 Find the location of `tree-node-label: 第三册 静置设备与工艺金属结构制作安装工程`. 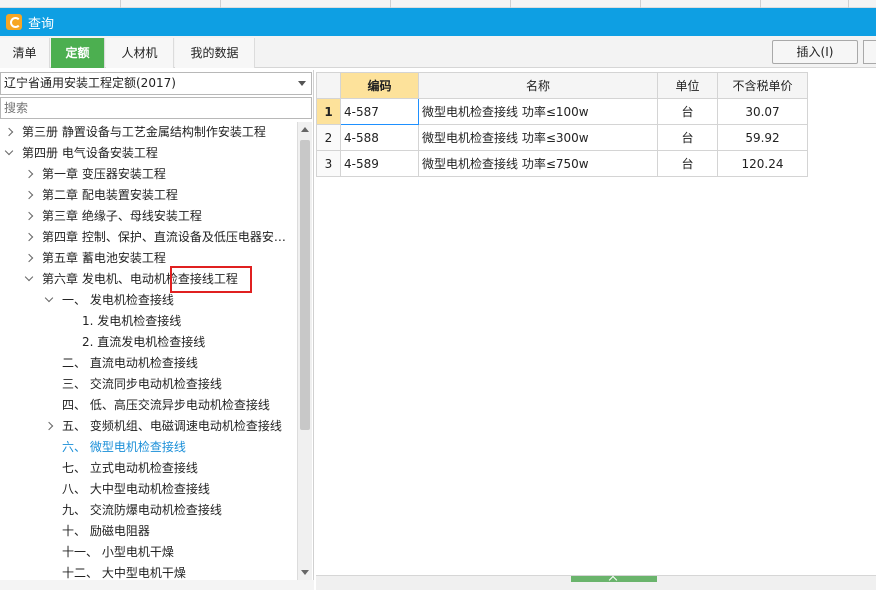

tree-node-label: 第三册 静置设备与工艺金属结构制作安装工程 is located at coordinates (144, 132).